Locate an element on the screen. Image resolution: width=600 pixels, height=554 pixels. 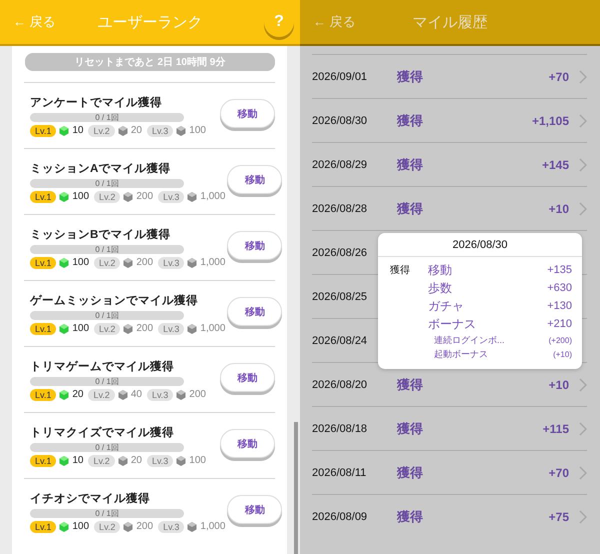
history-amount: +10 is located at coordinates (558, 385).